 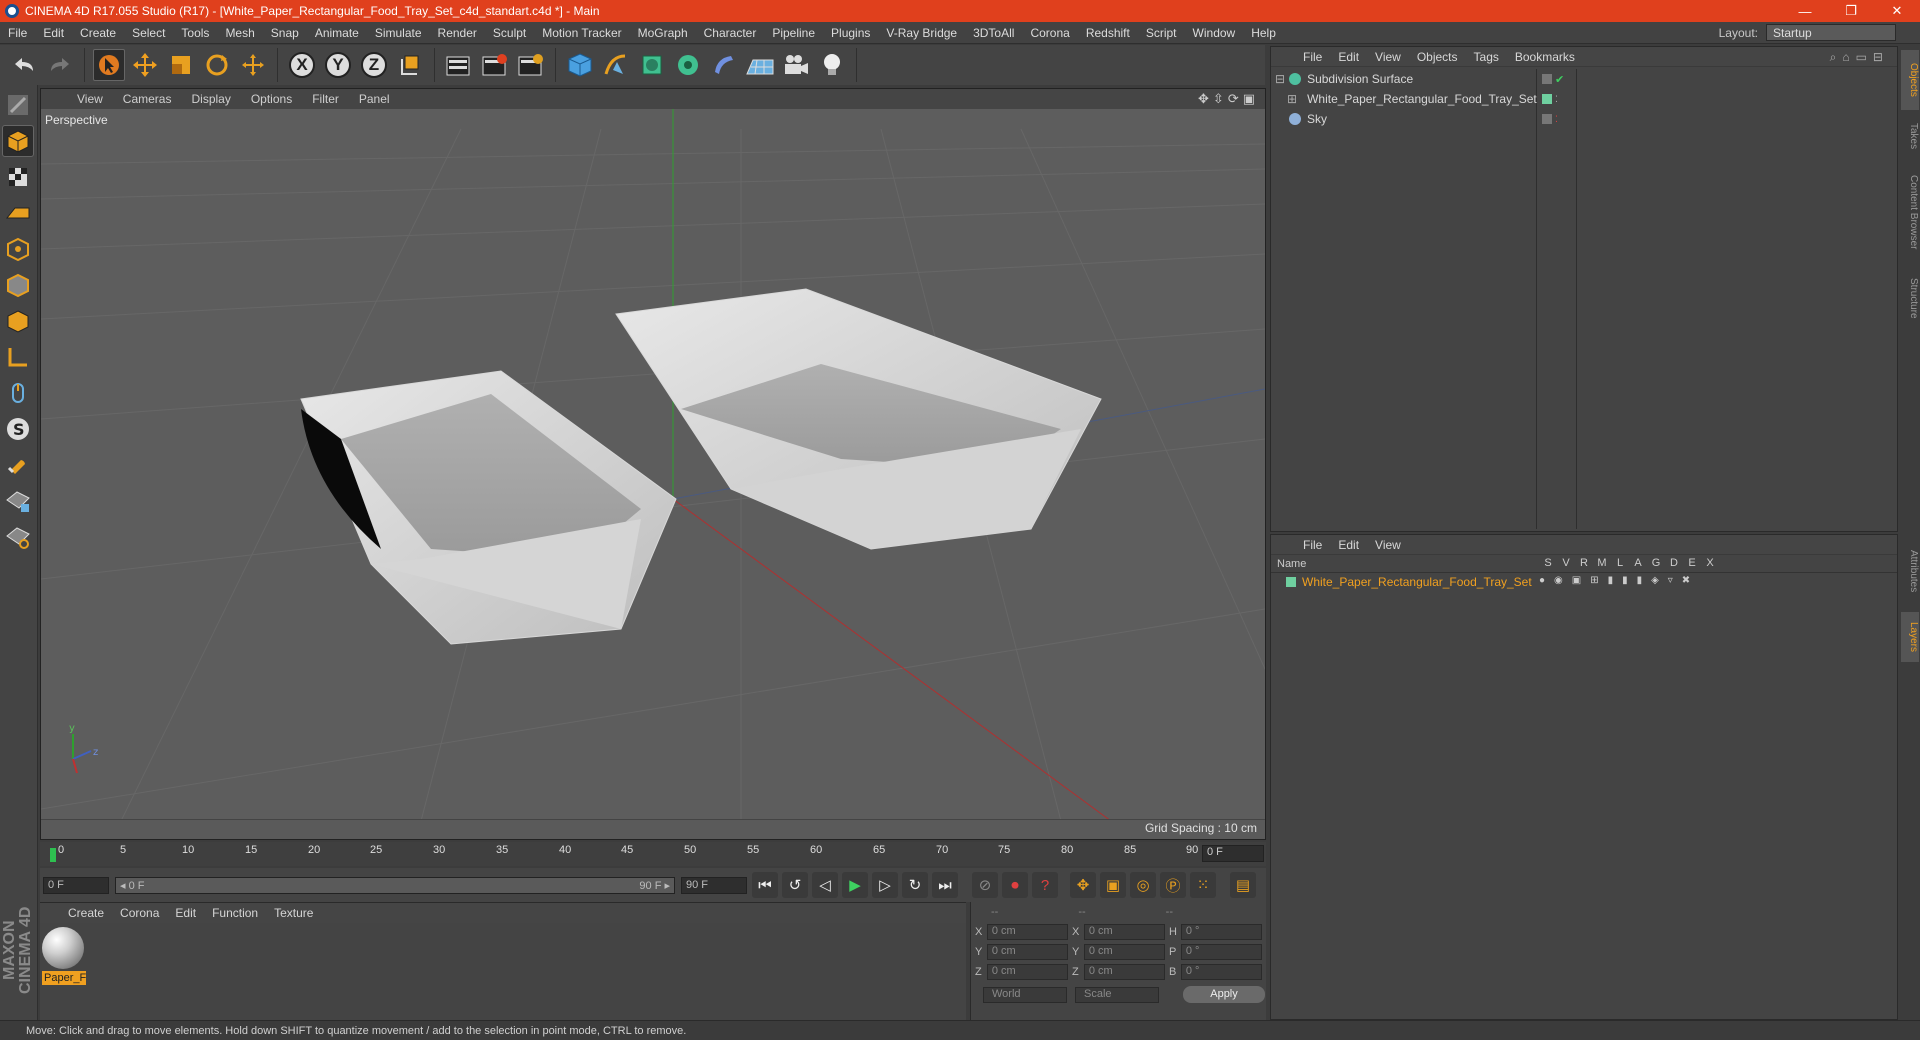 I want to click on viewport-navigation-icons: ✥⇳⟳▣, so click(x=1228, y=99).